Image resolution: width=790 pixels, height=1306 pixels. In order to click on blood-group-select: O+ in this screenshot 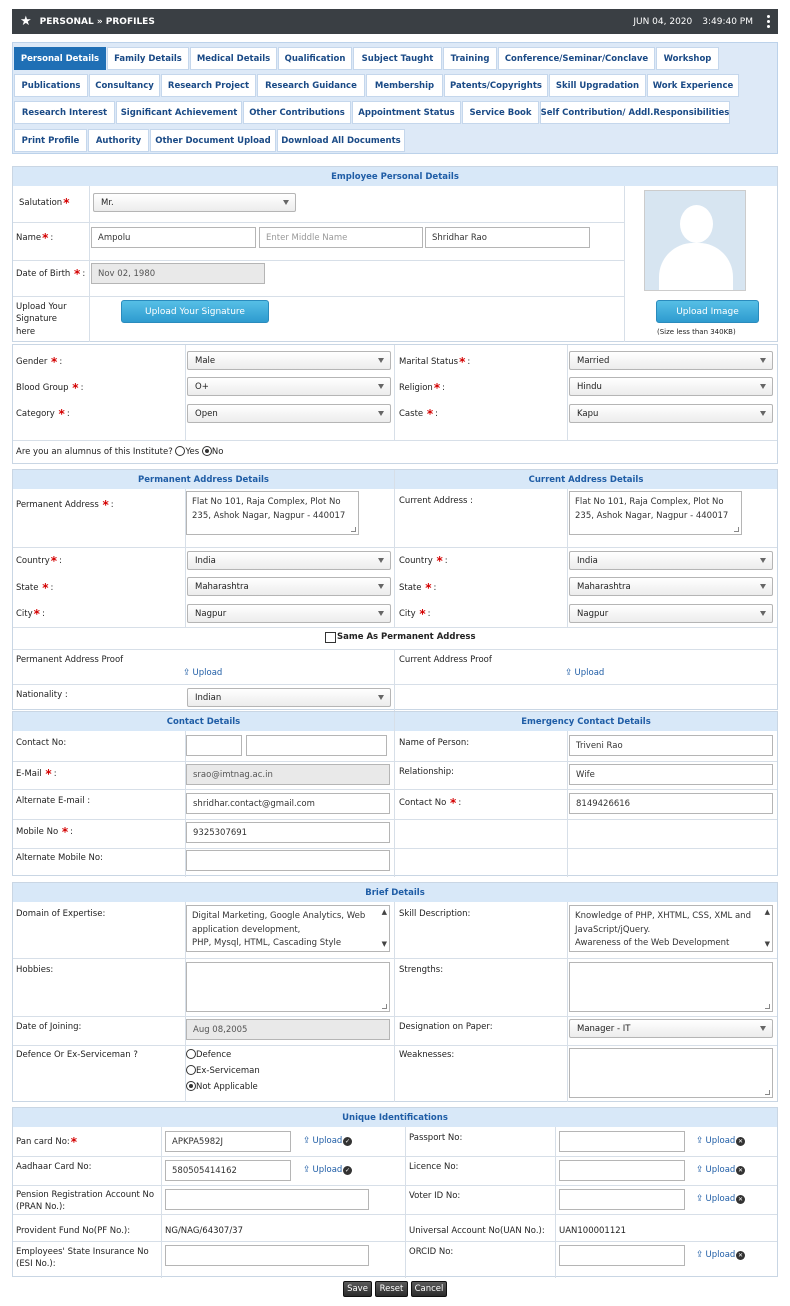, I will do `click(289, 386)`.